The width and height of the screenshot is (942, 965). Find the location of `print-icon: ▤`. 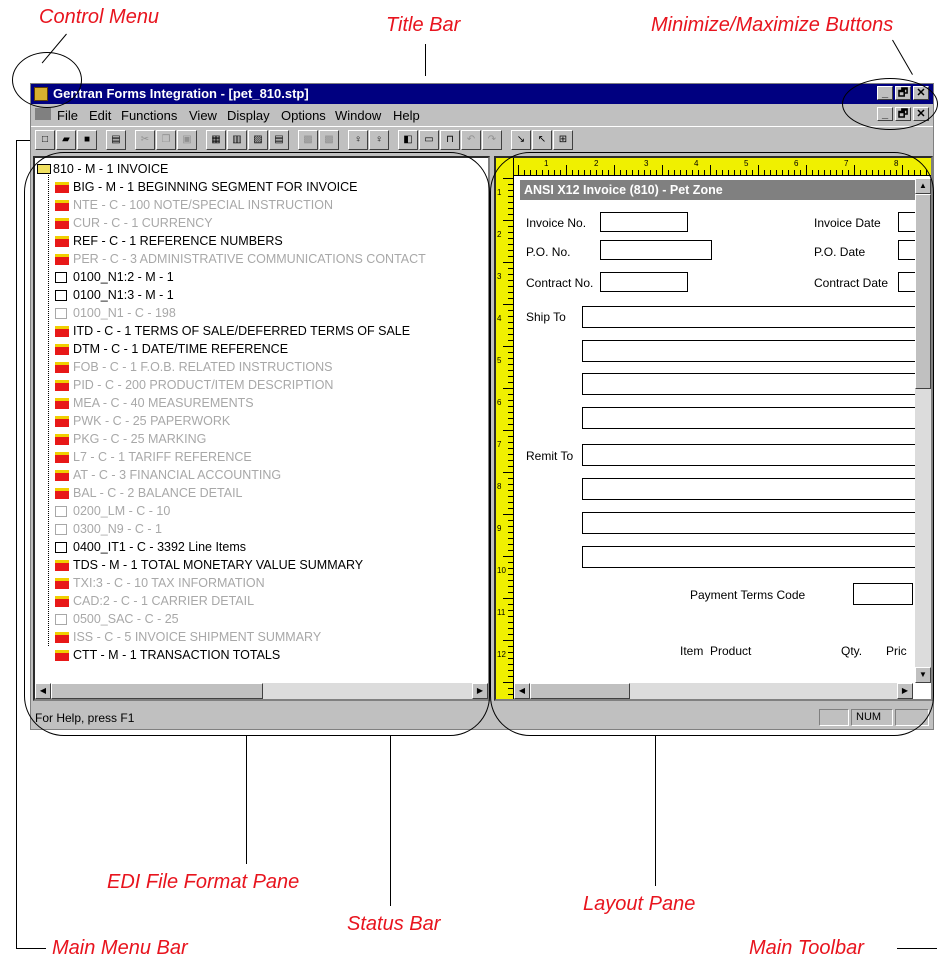

print-icon: ▤ is located at coordinates (116, 140).